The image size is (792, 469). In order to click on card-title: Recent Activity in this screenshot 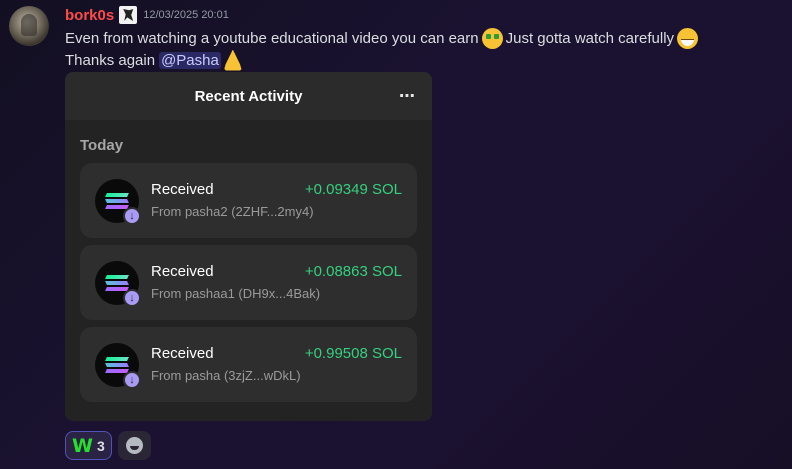, I will do `click(248, 96)`.